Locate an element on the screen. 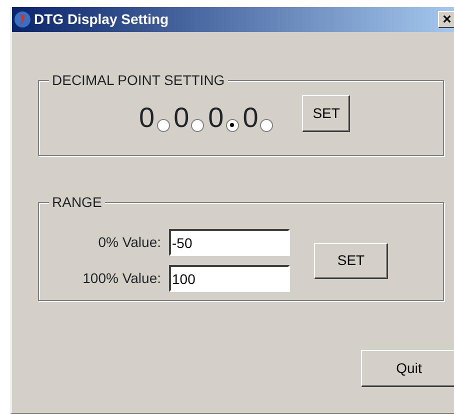 This screenshot has height=415, width=454. input-field: 100 is located at coordinates (229, 278).